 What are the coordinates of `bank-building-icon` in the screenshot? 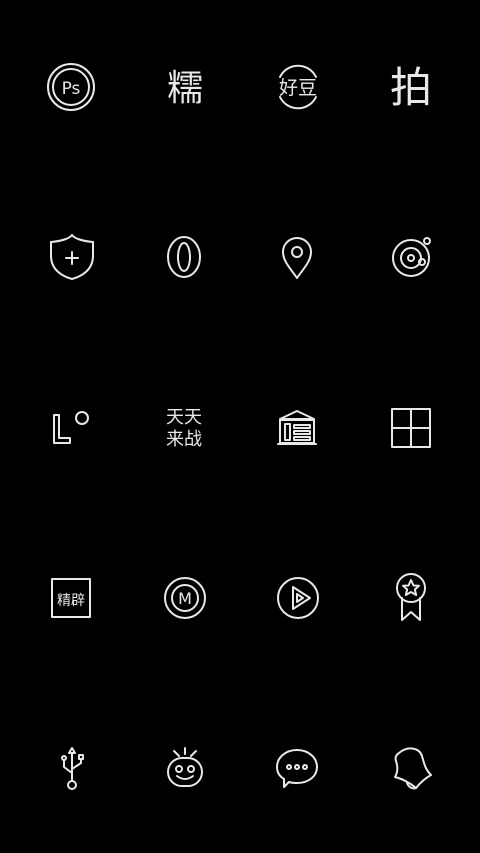 It's located at (297, 428).